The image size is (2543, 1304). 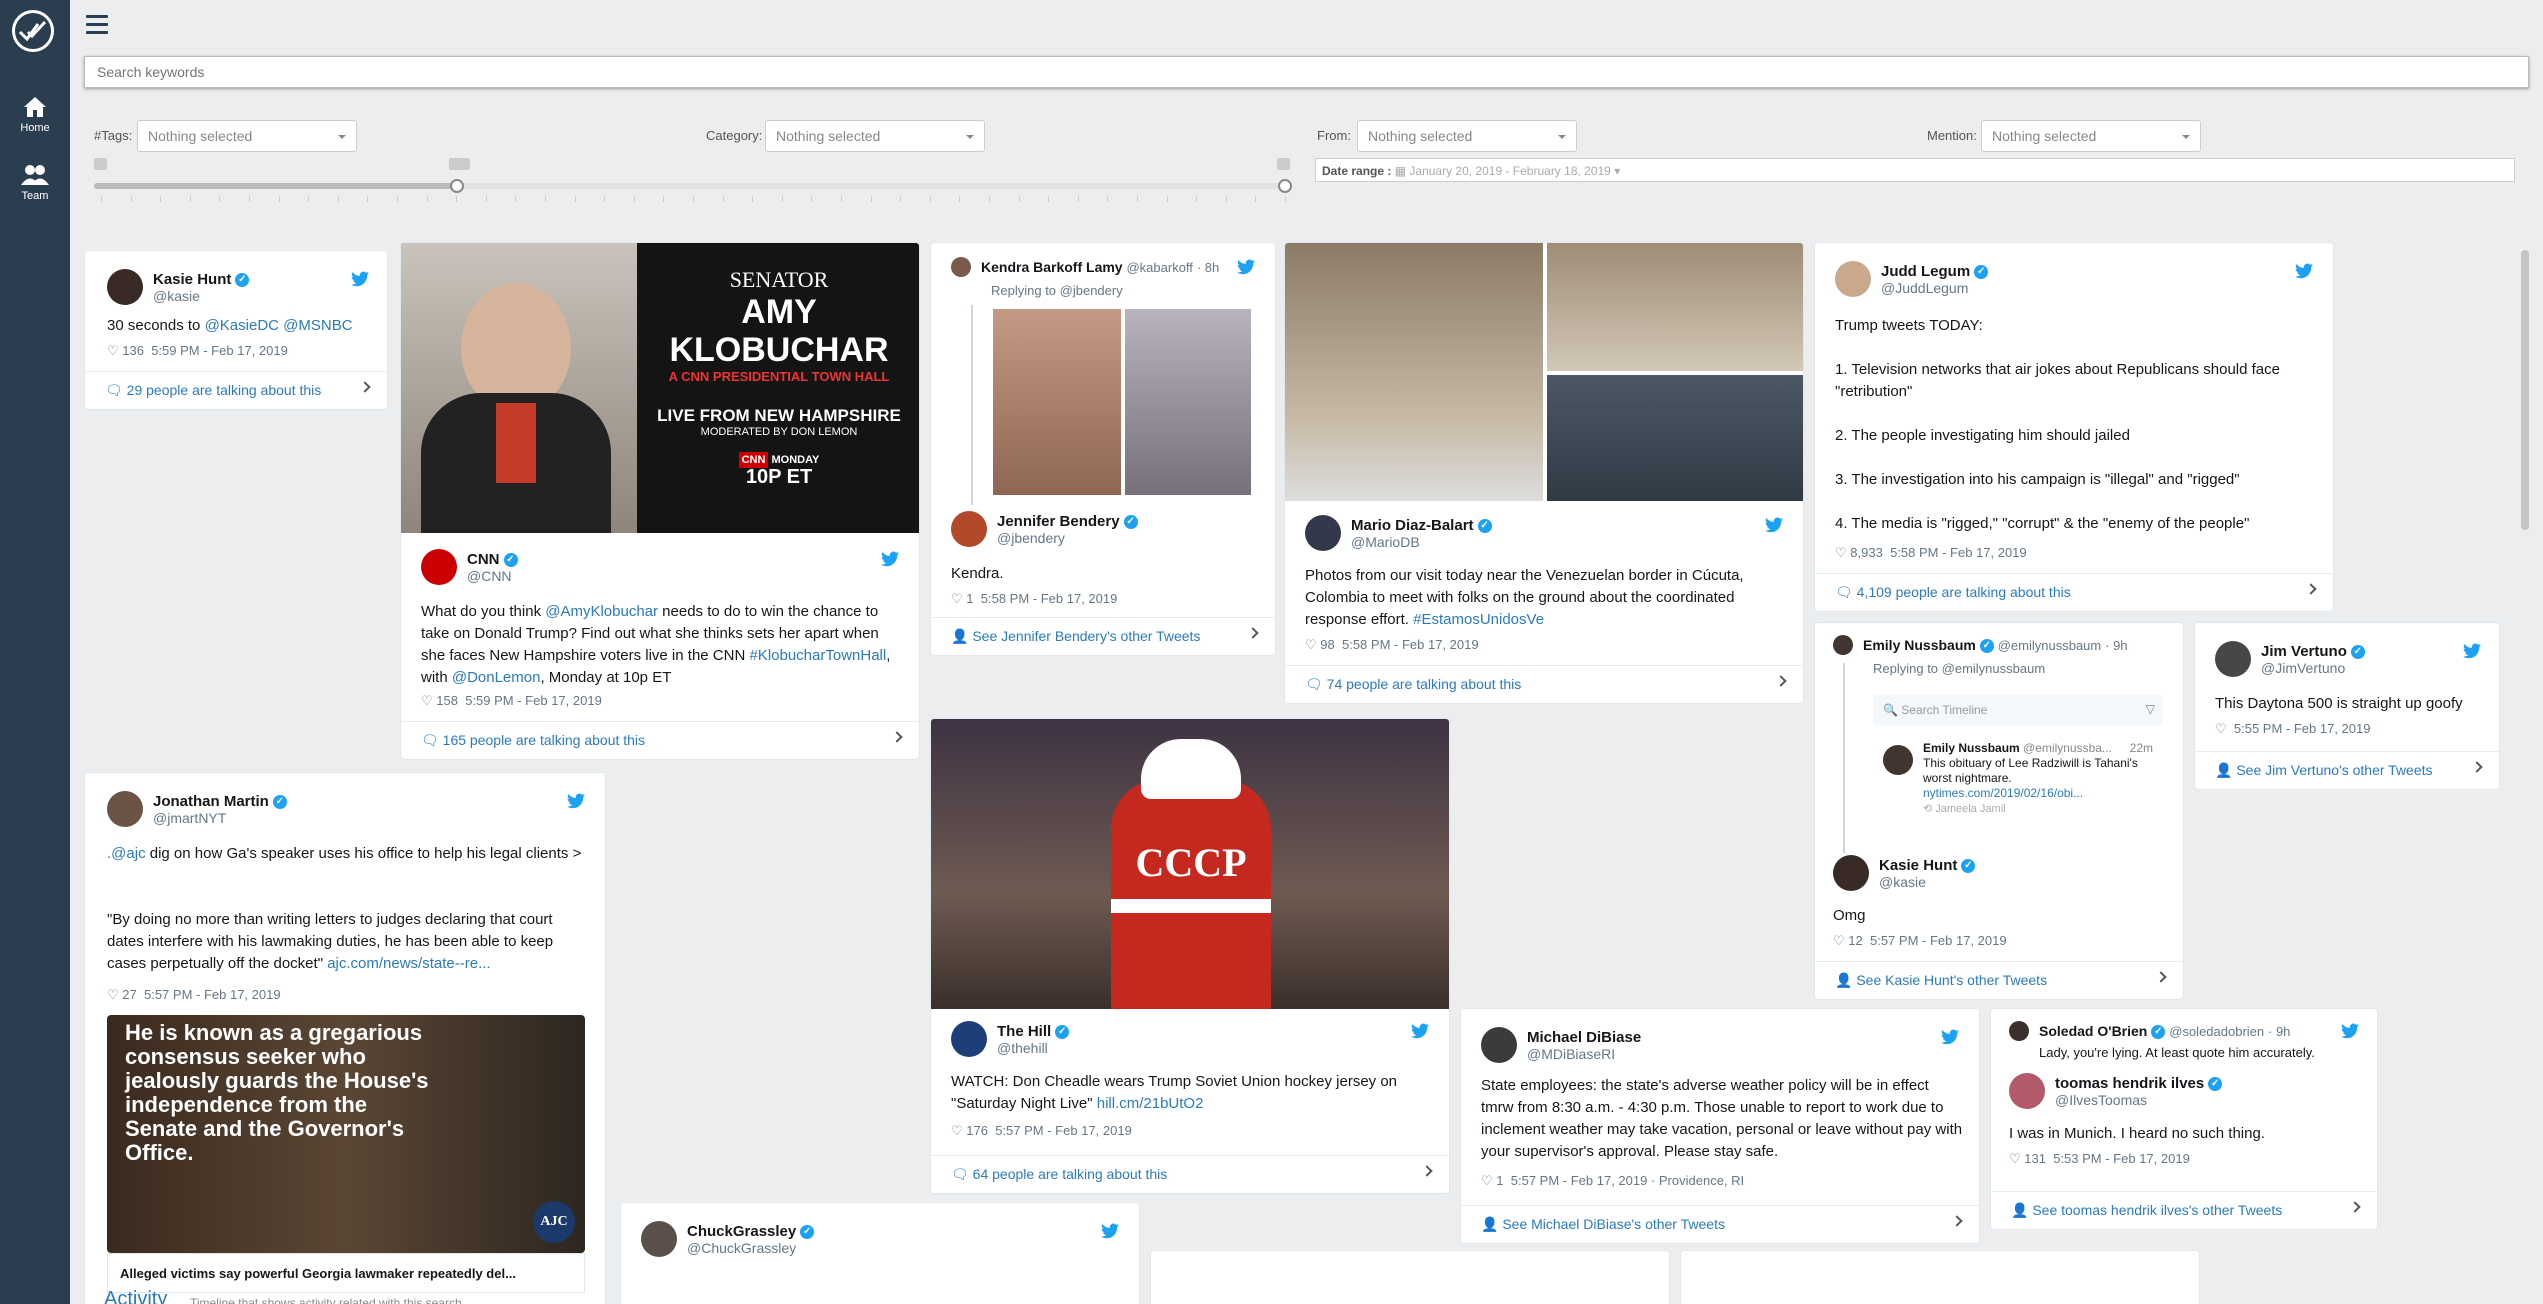 I want to click on retweeter-name: Jameela Jamil, so click(x=1970, y=809).